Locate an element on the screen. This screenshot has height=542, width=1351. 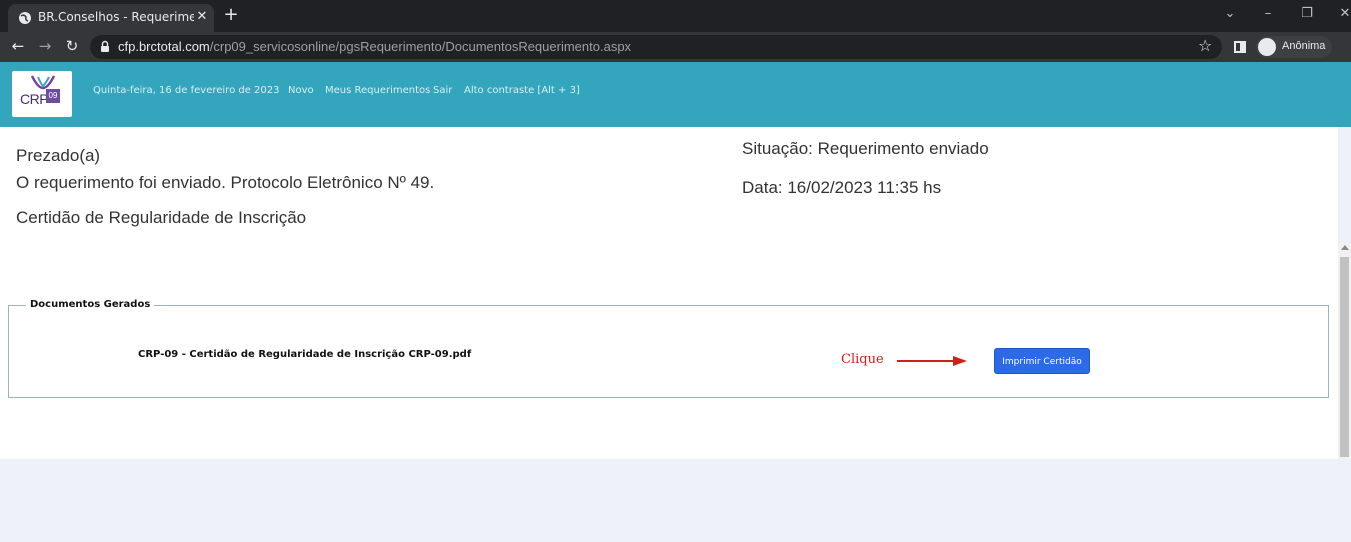
scroll-up-arrow-icon is located at coordinates (1345, 247).